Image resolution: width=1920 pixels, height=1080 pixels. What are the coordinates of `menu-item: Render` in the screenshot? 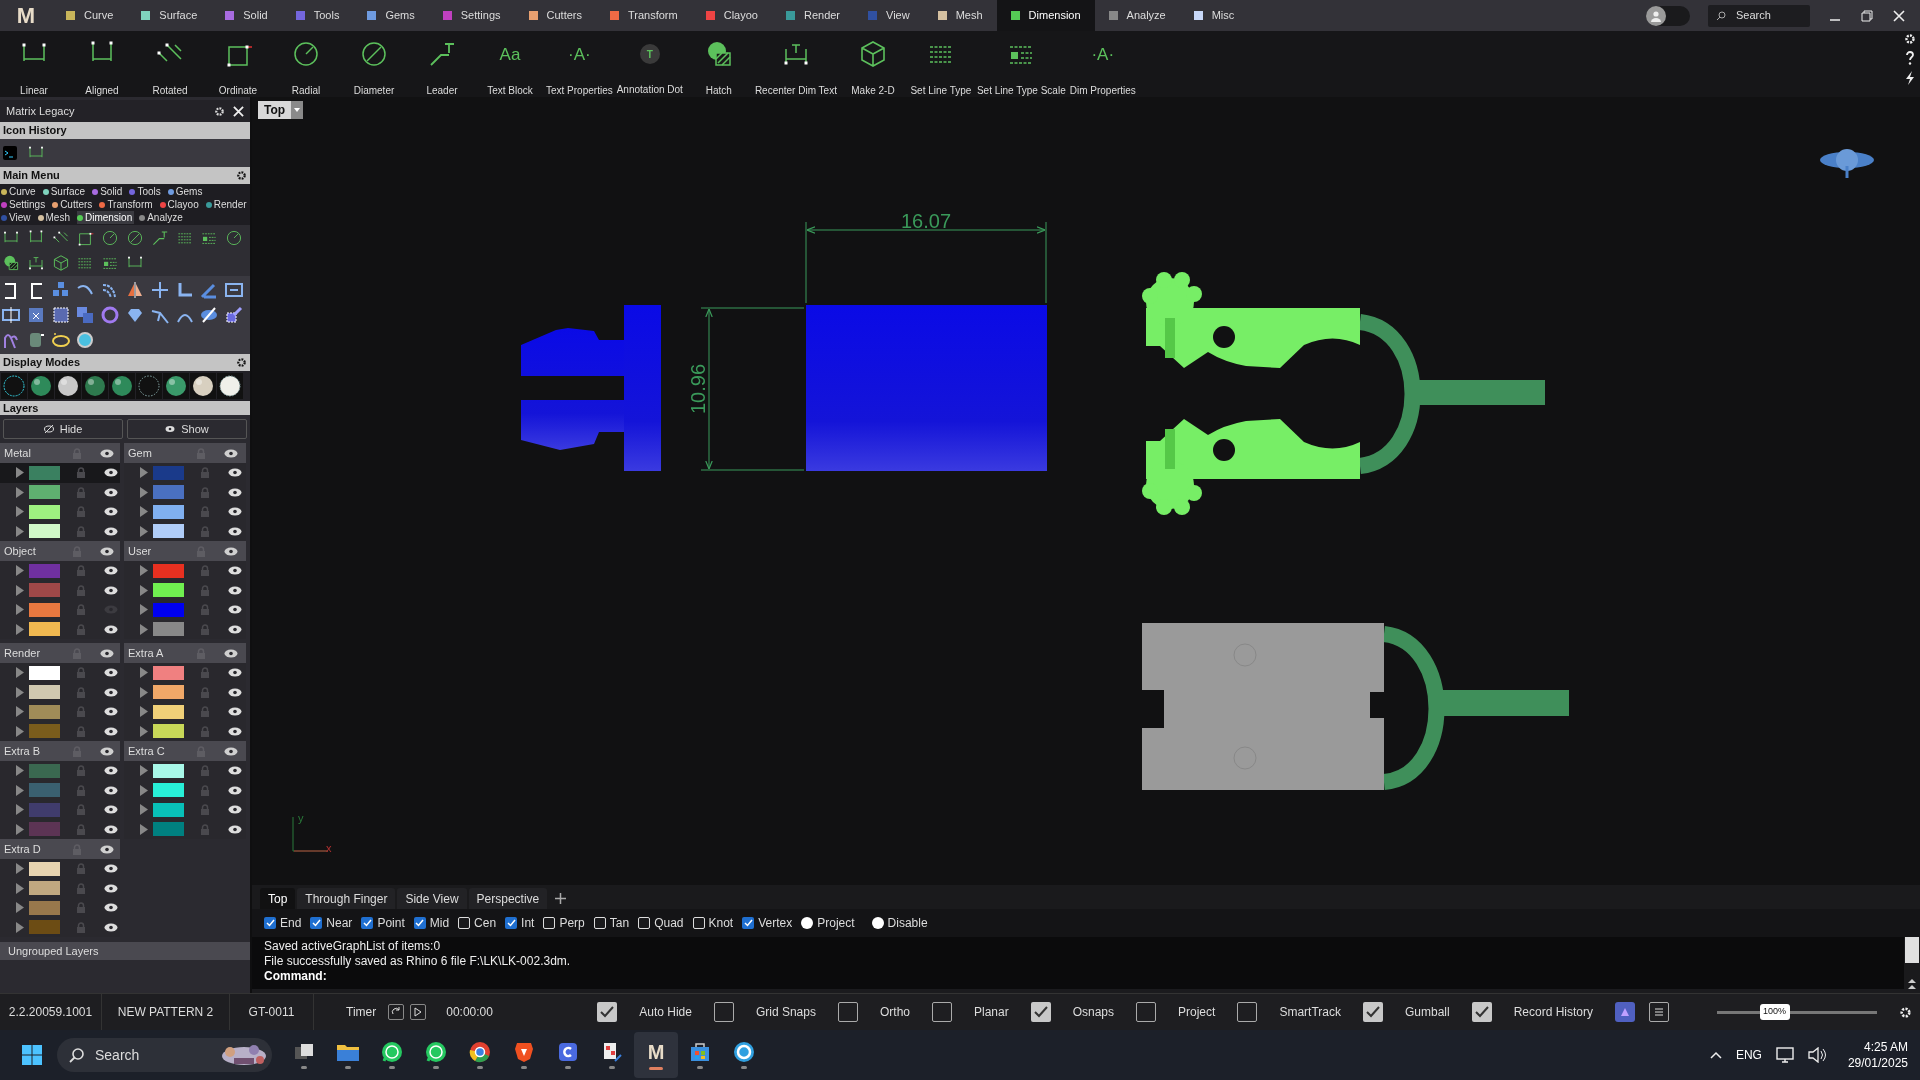 It's located at (227, 204).